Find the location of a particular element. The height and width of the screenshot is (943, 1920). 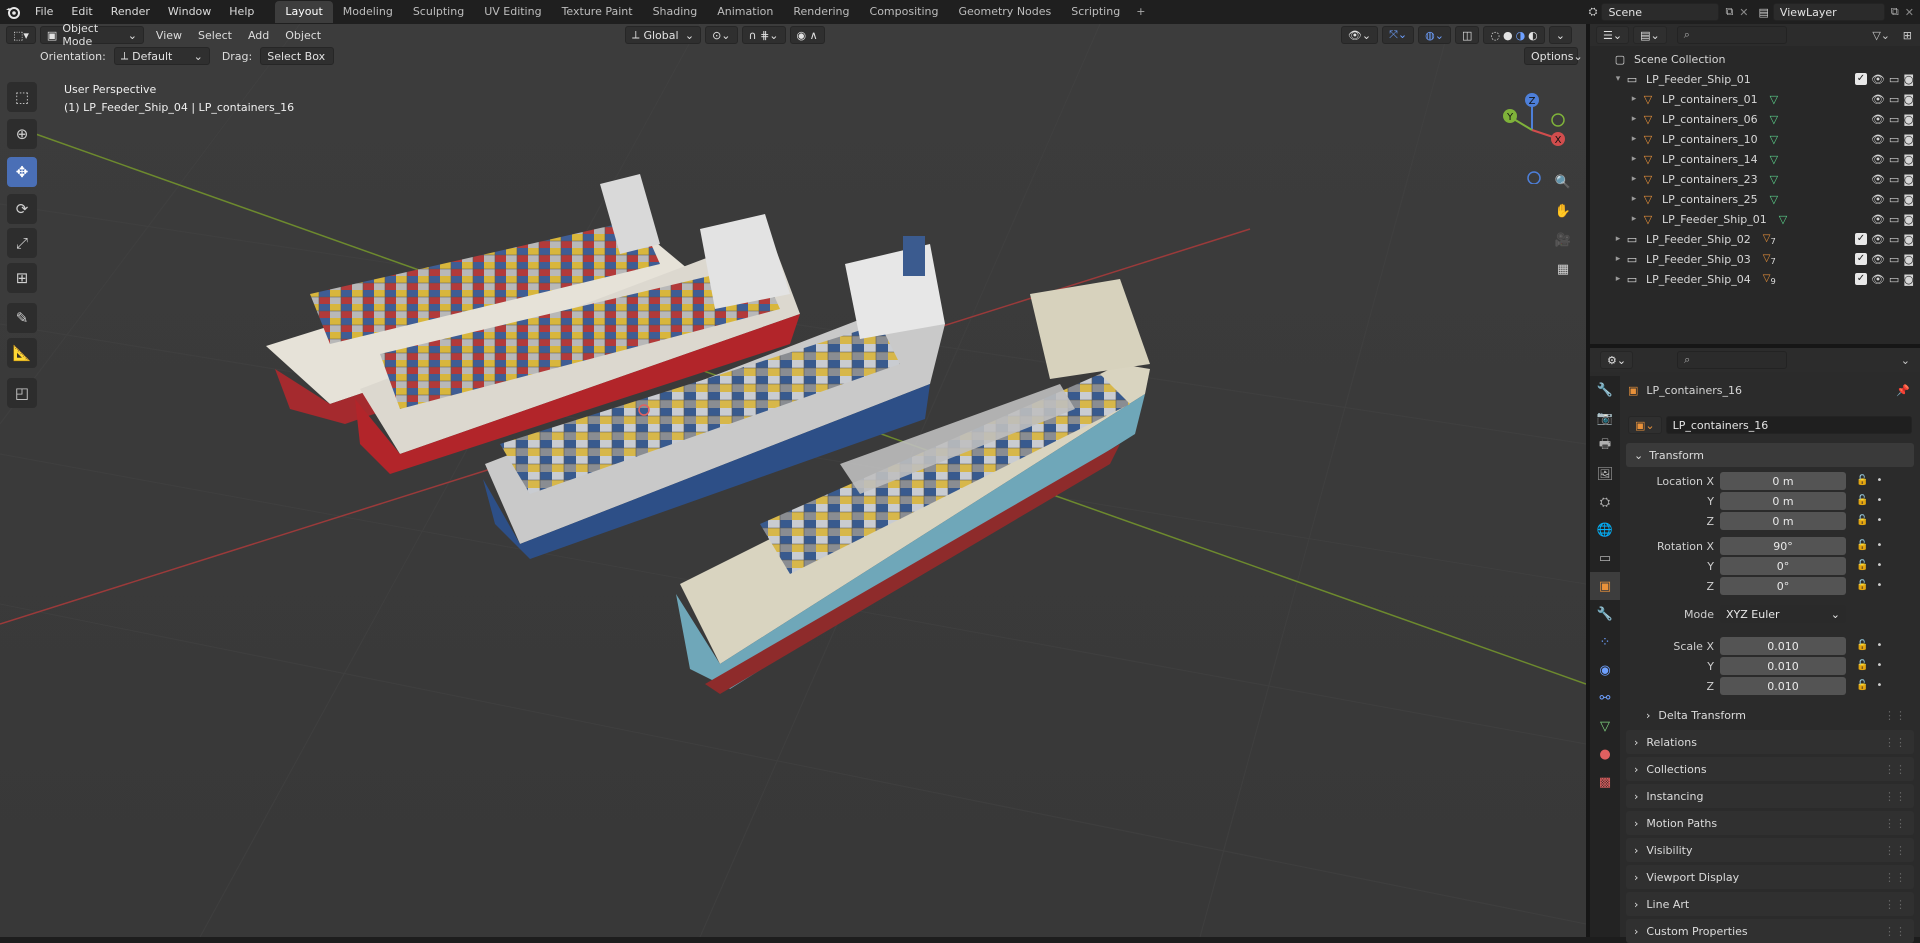

rotation-x-field: 90° is located at coordinates (1783, 546).